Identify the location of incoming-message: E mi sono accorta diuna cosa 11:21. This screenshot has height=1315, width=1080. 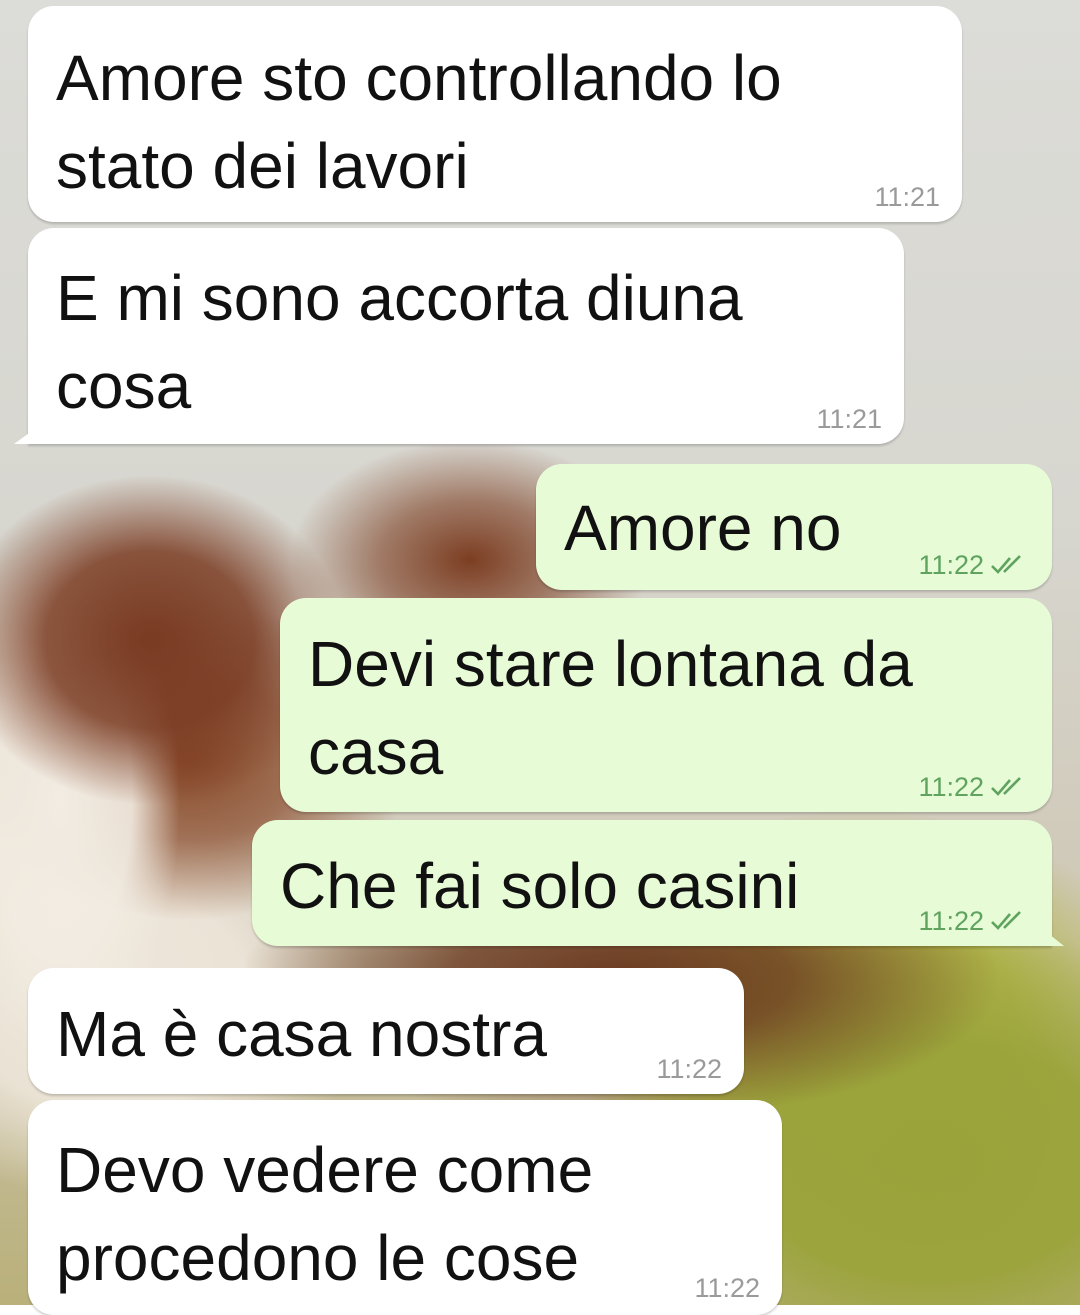
(459, 336).